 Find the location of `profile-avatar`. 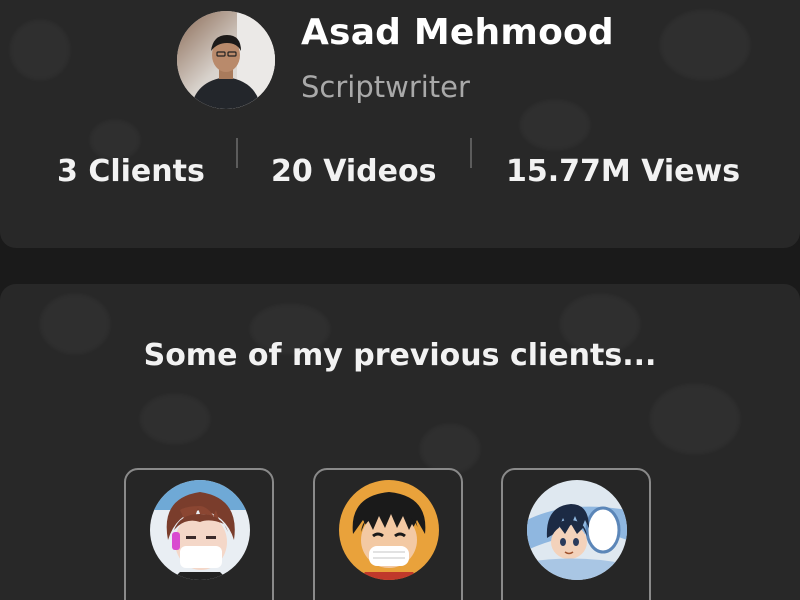

profile-avatar is located at coordinates (226, 60).